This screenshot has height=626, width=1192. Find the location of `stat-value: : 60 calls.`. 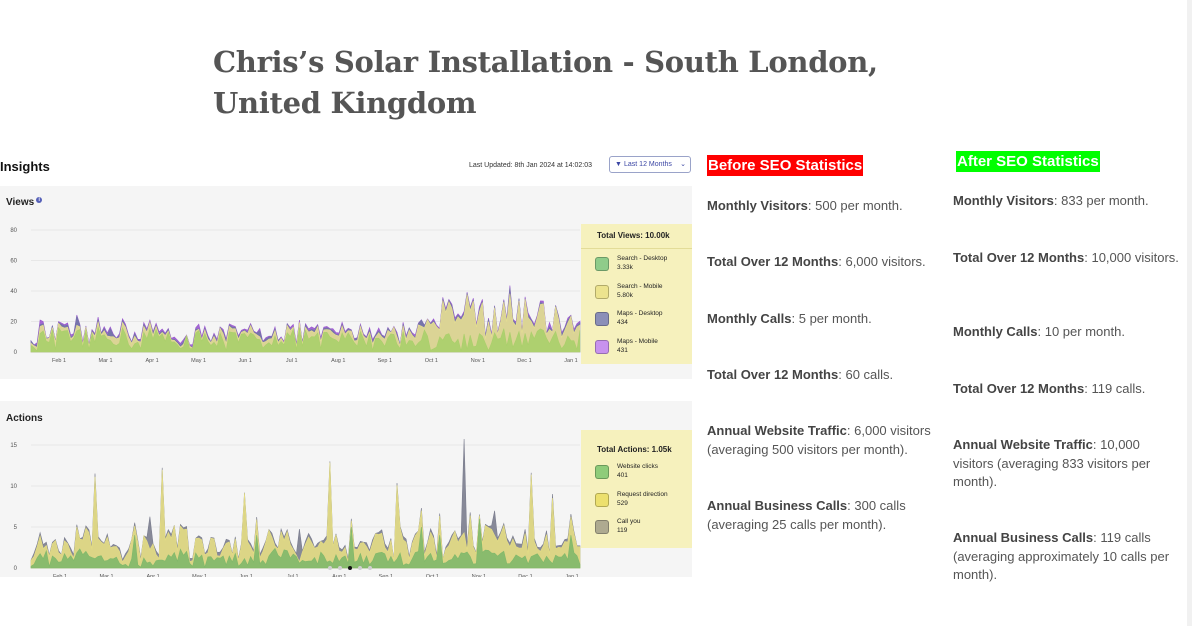

stat-value: : 60 calls. is located at coordinates (866, 374).